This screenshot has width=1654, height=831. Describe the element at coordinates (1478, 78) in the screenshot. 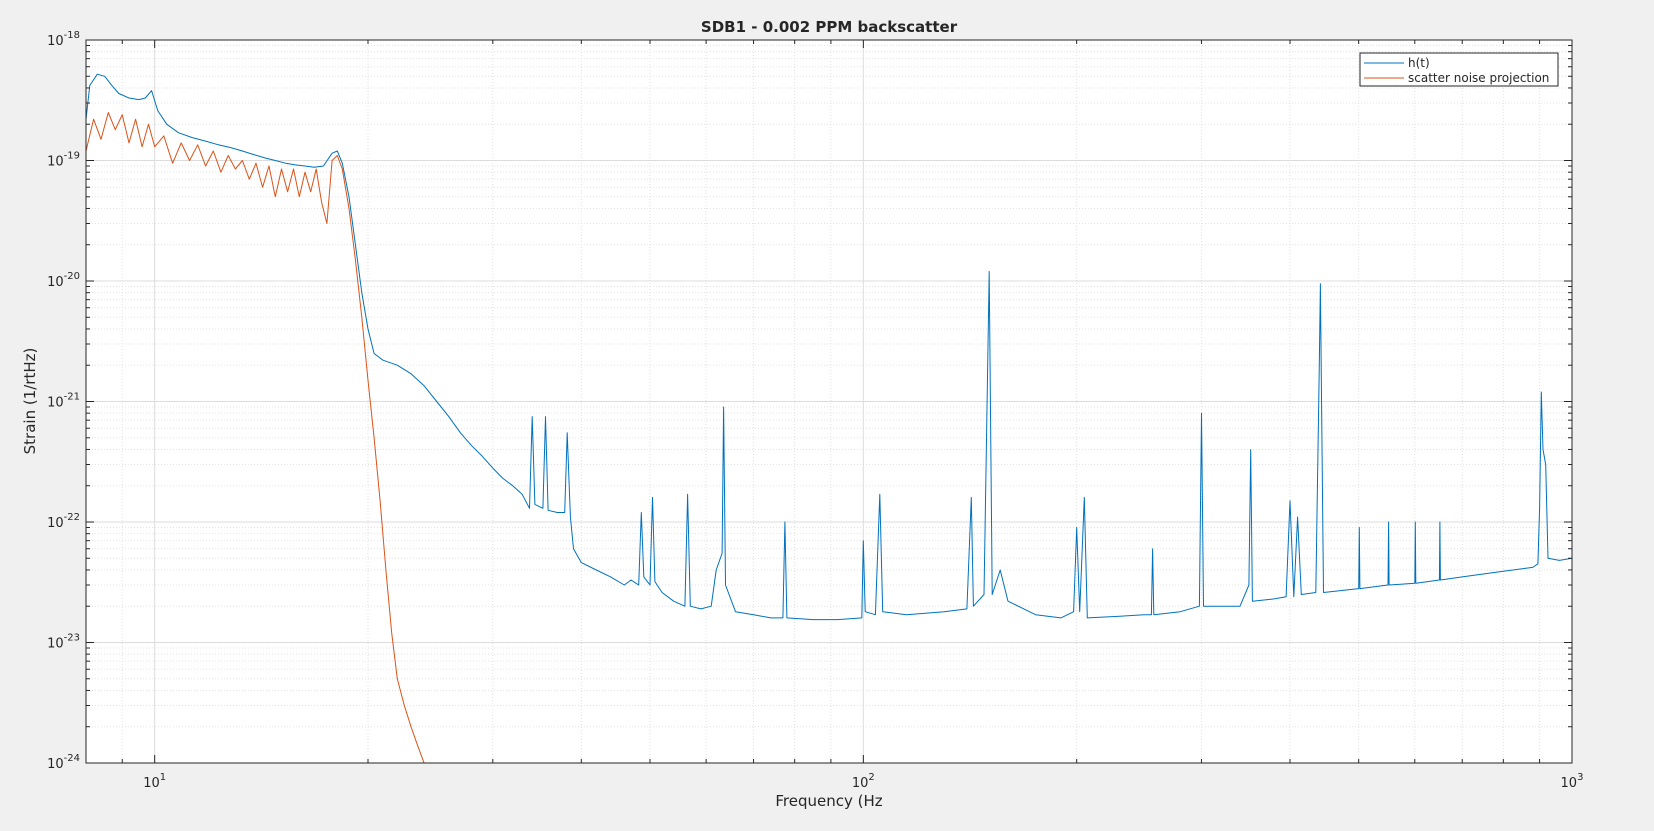

I see `legend-label-scatter-noise: scatter noise projection` at that location.